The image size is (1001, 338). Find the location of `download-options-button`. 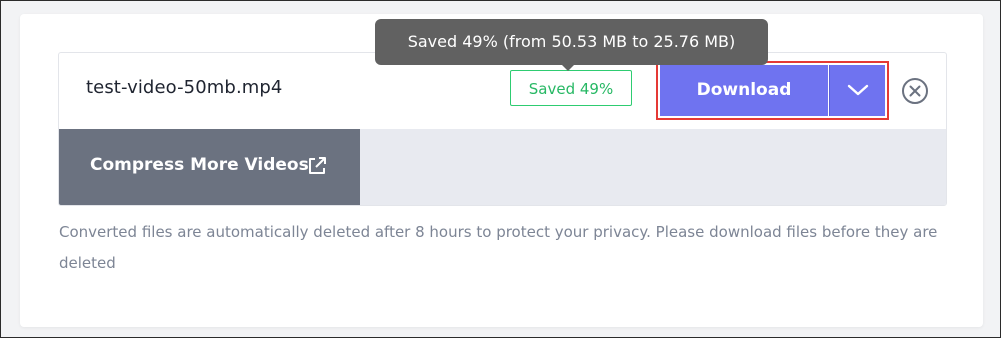

download-options-button is located at coordinates (857, 90).